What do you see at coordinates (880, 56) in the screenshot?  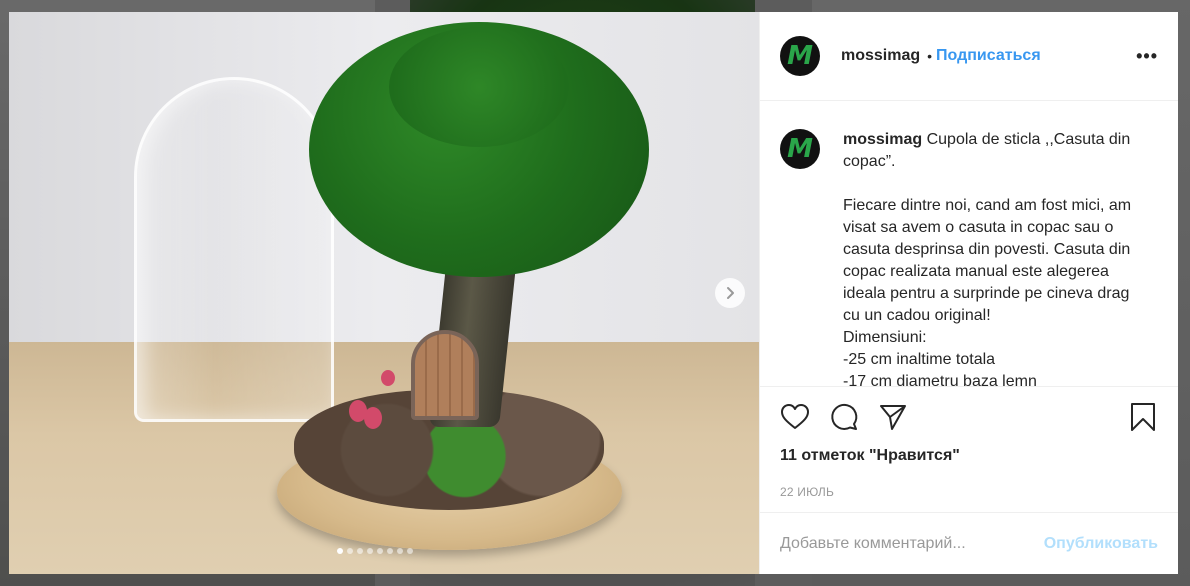 I see `username-link: mossimag` at bounding box center [880, 56].